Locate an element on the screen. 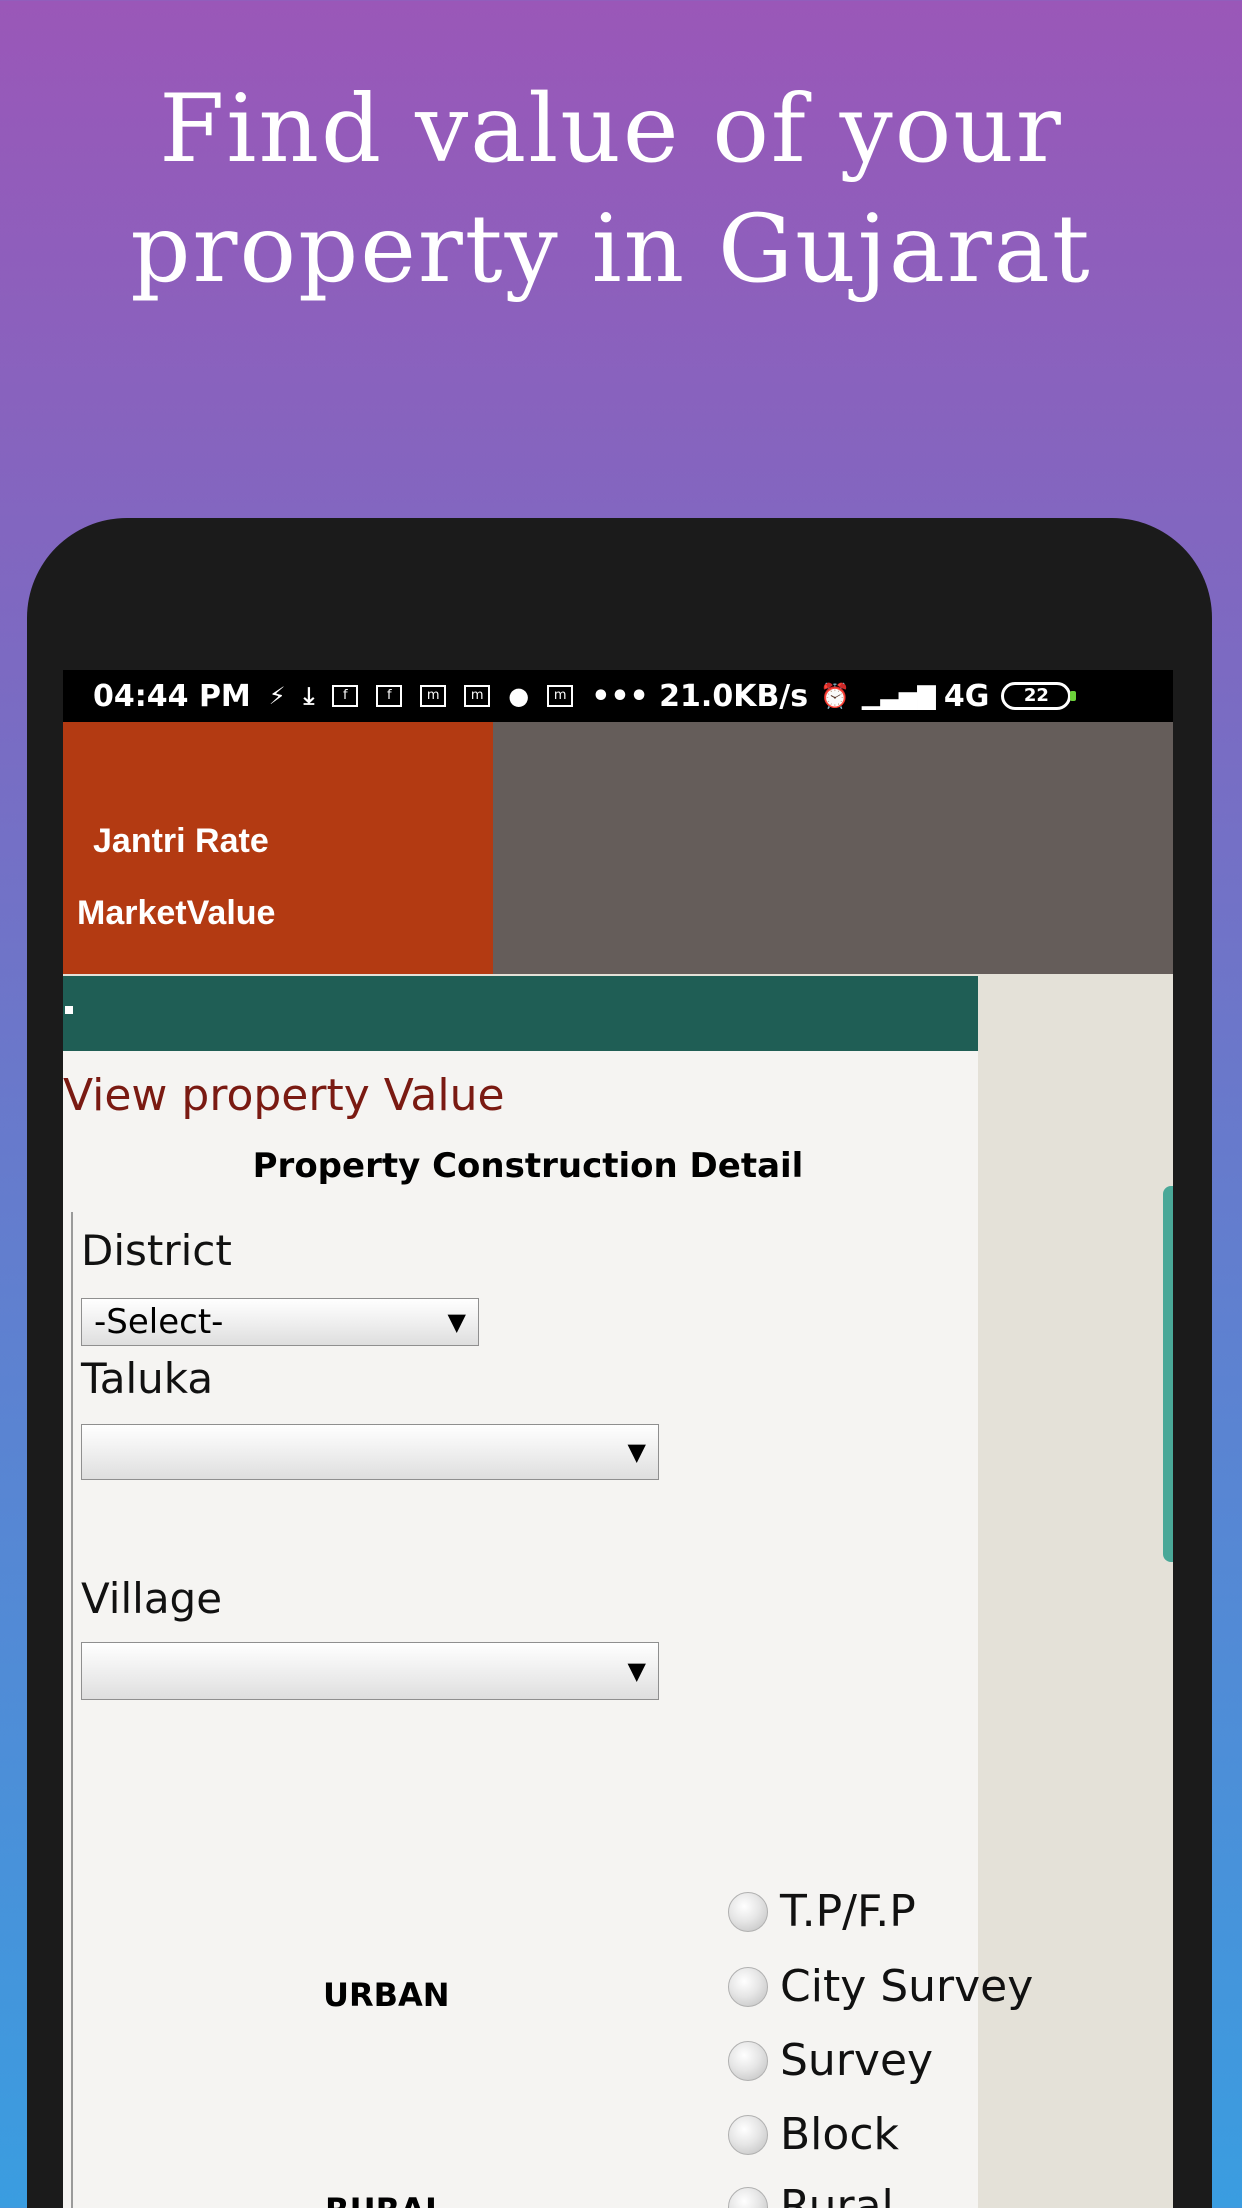 Image resolution: width=1242 pixels, height=2208 pixels. promo-headline: Find value of your property in Gujarat is located at coordinates (611, 190).